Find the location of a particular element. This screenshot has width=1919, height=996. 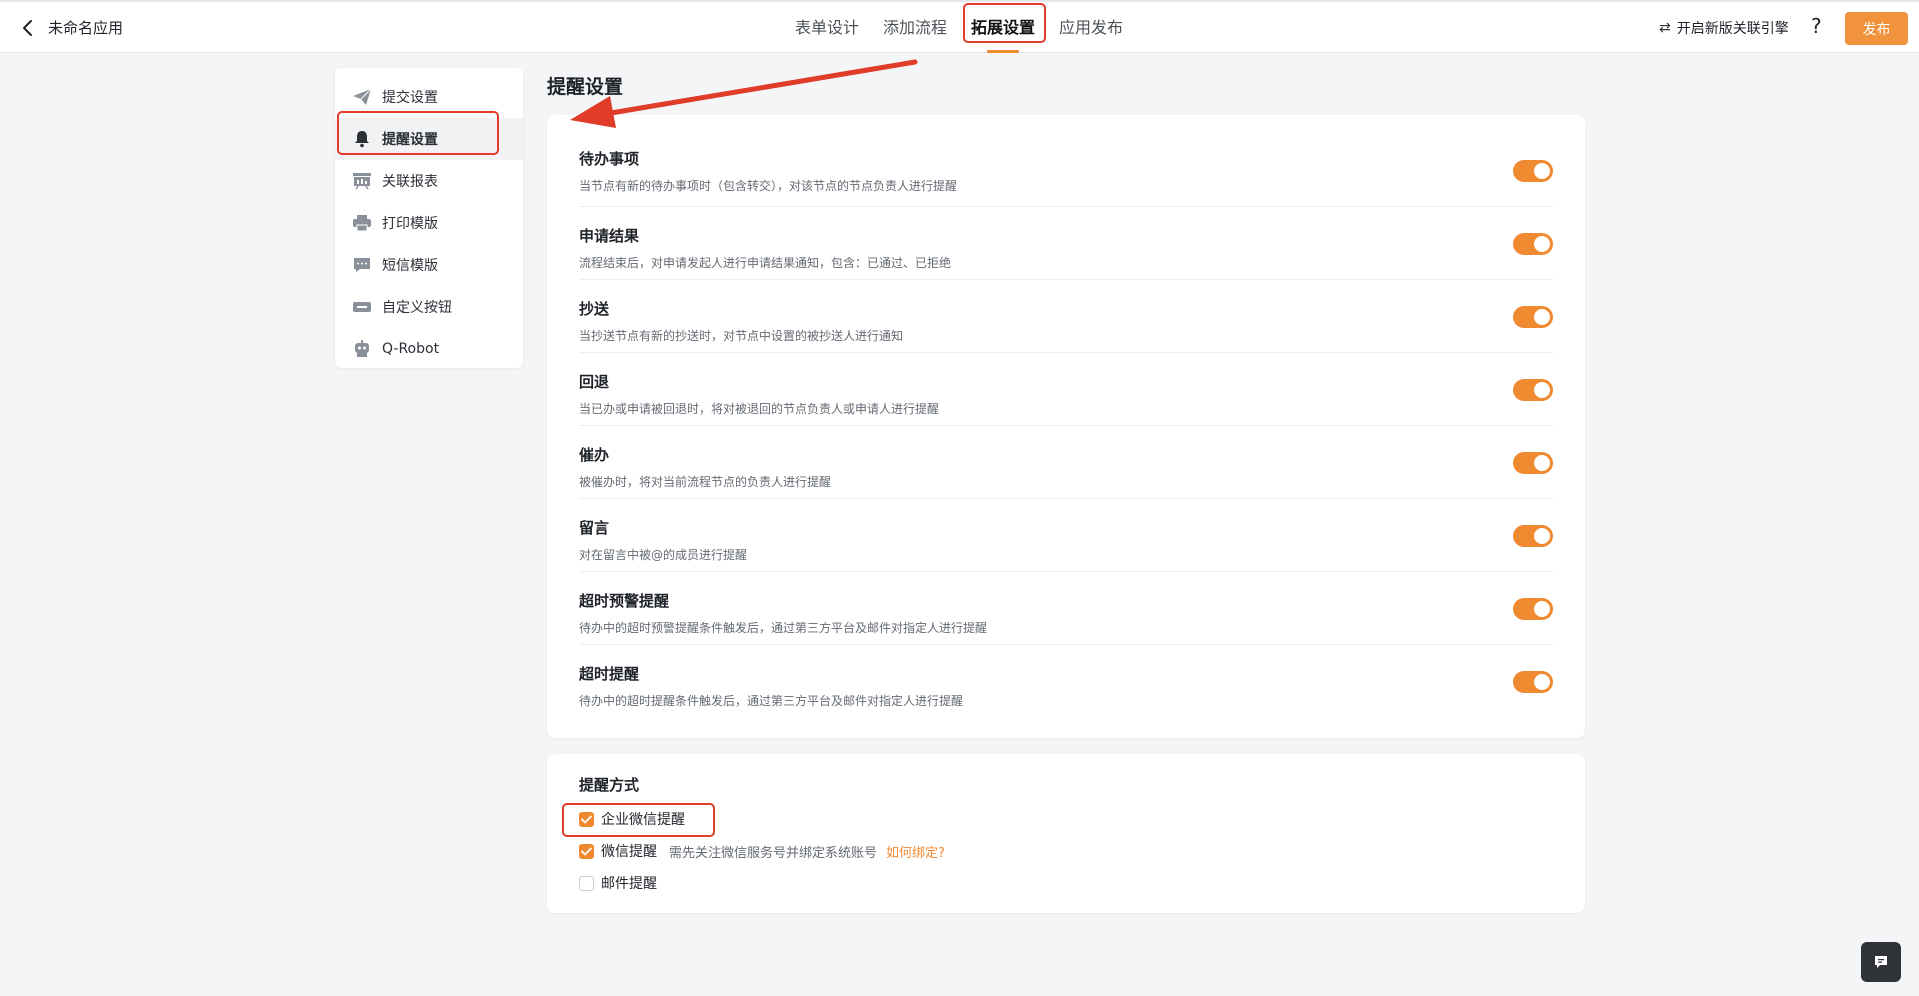

option-label: 企业微信提醒 is located at coordinates (643, 820).